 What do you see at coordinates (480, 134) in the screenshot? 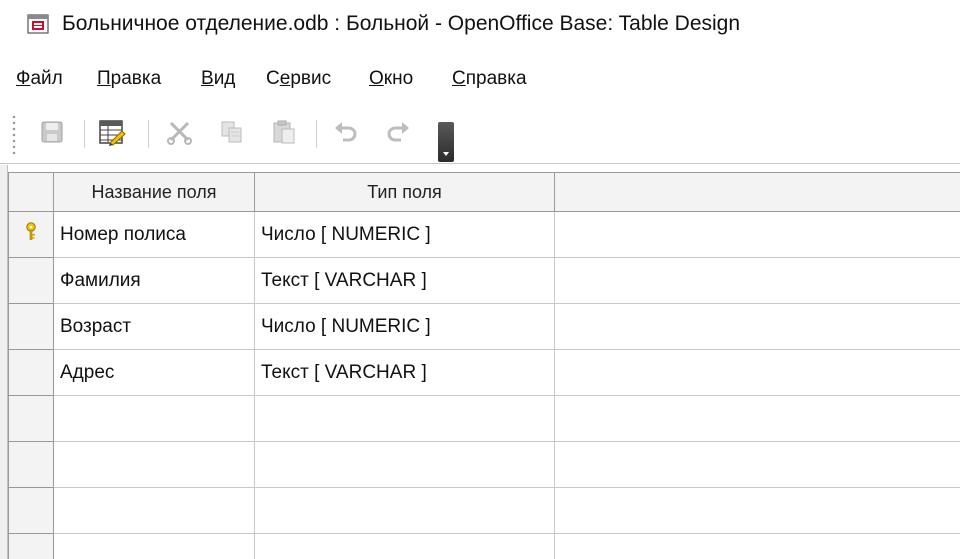
I see `toolbar` at bounding box center [480, 134].